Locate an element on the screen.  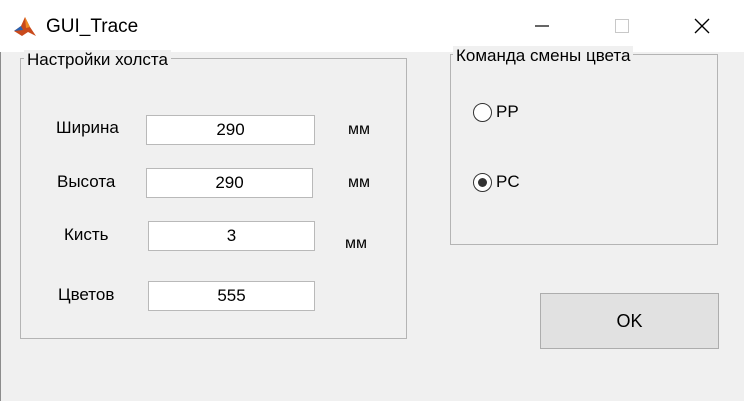
colors-label: Цветов is located at coordinates (86, 294).